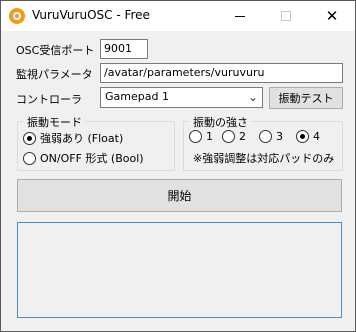 The height and width of the screenshot is (332, 356). I want to click on param-label: 監視パラメータ, so click(54, 74).